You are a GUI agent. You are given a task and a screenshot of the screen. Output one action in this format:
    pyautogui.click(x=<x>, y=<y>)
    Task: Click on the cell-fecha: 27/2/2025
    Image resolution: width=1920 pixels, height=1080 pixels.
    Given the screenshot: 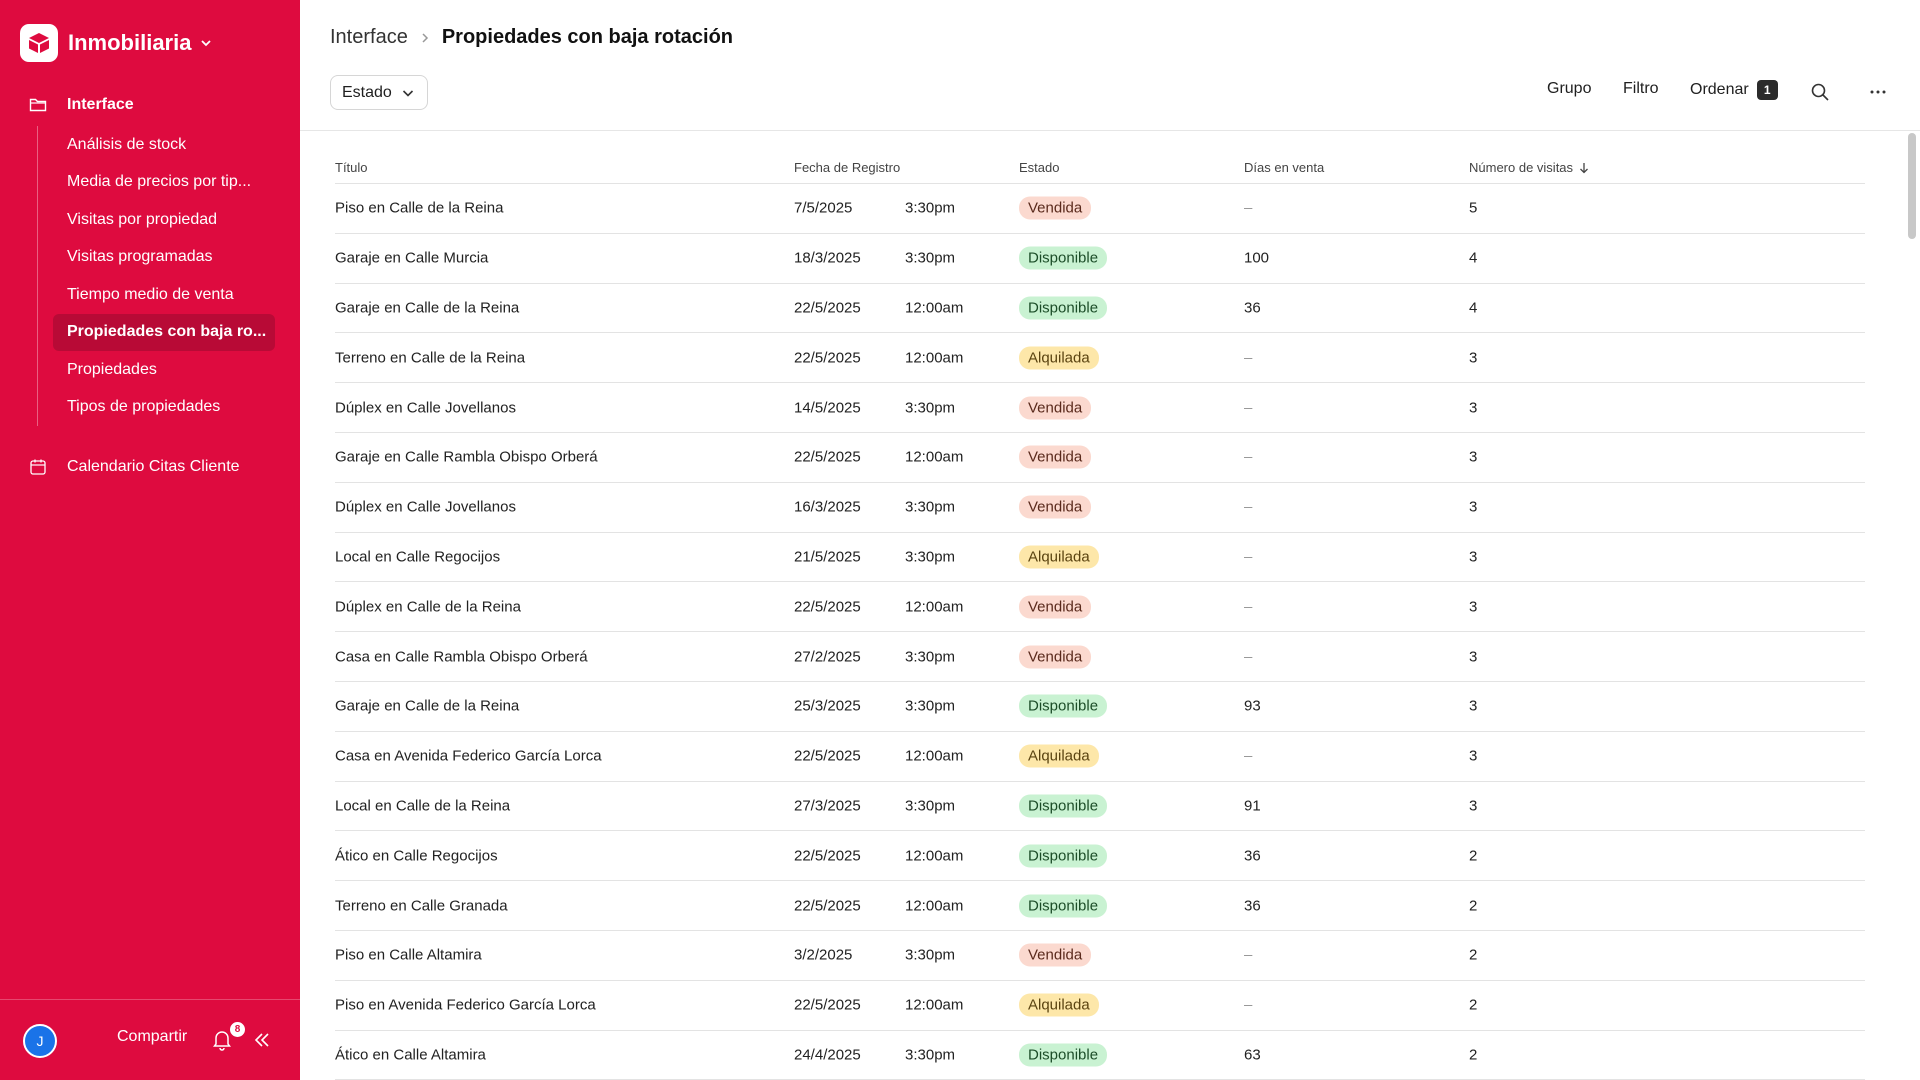 What is the action you would take?
    pyautogui.click(x=827, y=657)
    